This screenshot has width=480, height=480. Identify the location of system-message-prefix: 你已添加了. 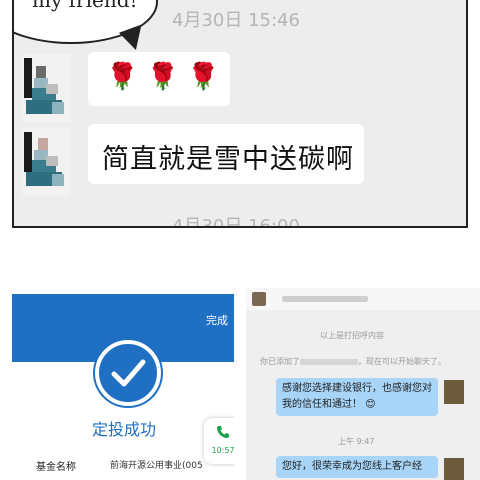
(280, 361).